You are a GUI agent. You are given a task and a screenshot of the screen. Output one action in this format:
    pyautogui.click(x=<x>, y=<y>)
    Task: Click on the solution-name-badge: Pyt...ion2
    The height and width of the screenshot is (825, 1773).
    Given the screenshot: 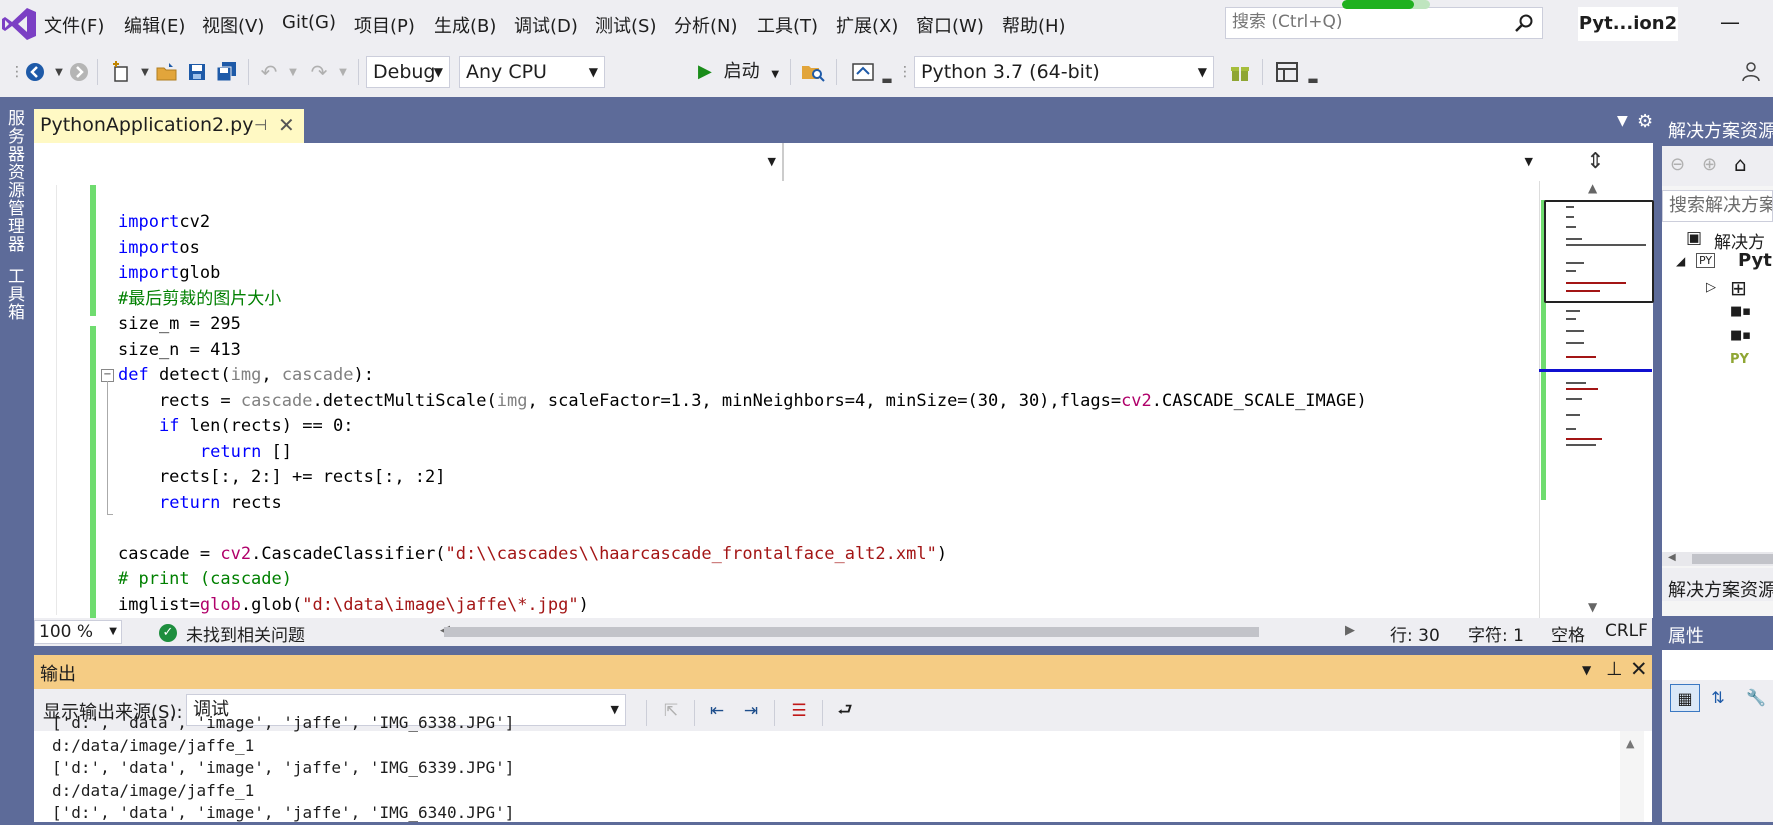 What is the action you would take?
    pyautogui.click(x=1628, y=24)
    